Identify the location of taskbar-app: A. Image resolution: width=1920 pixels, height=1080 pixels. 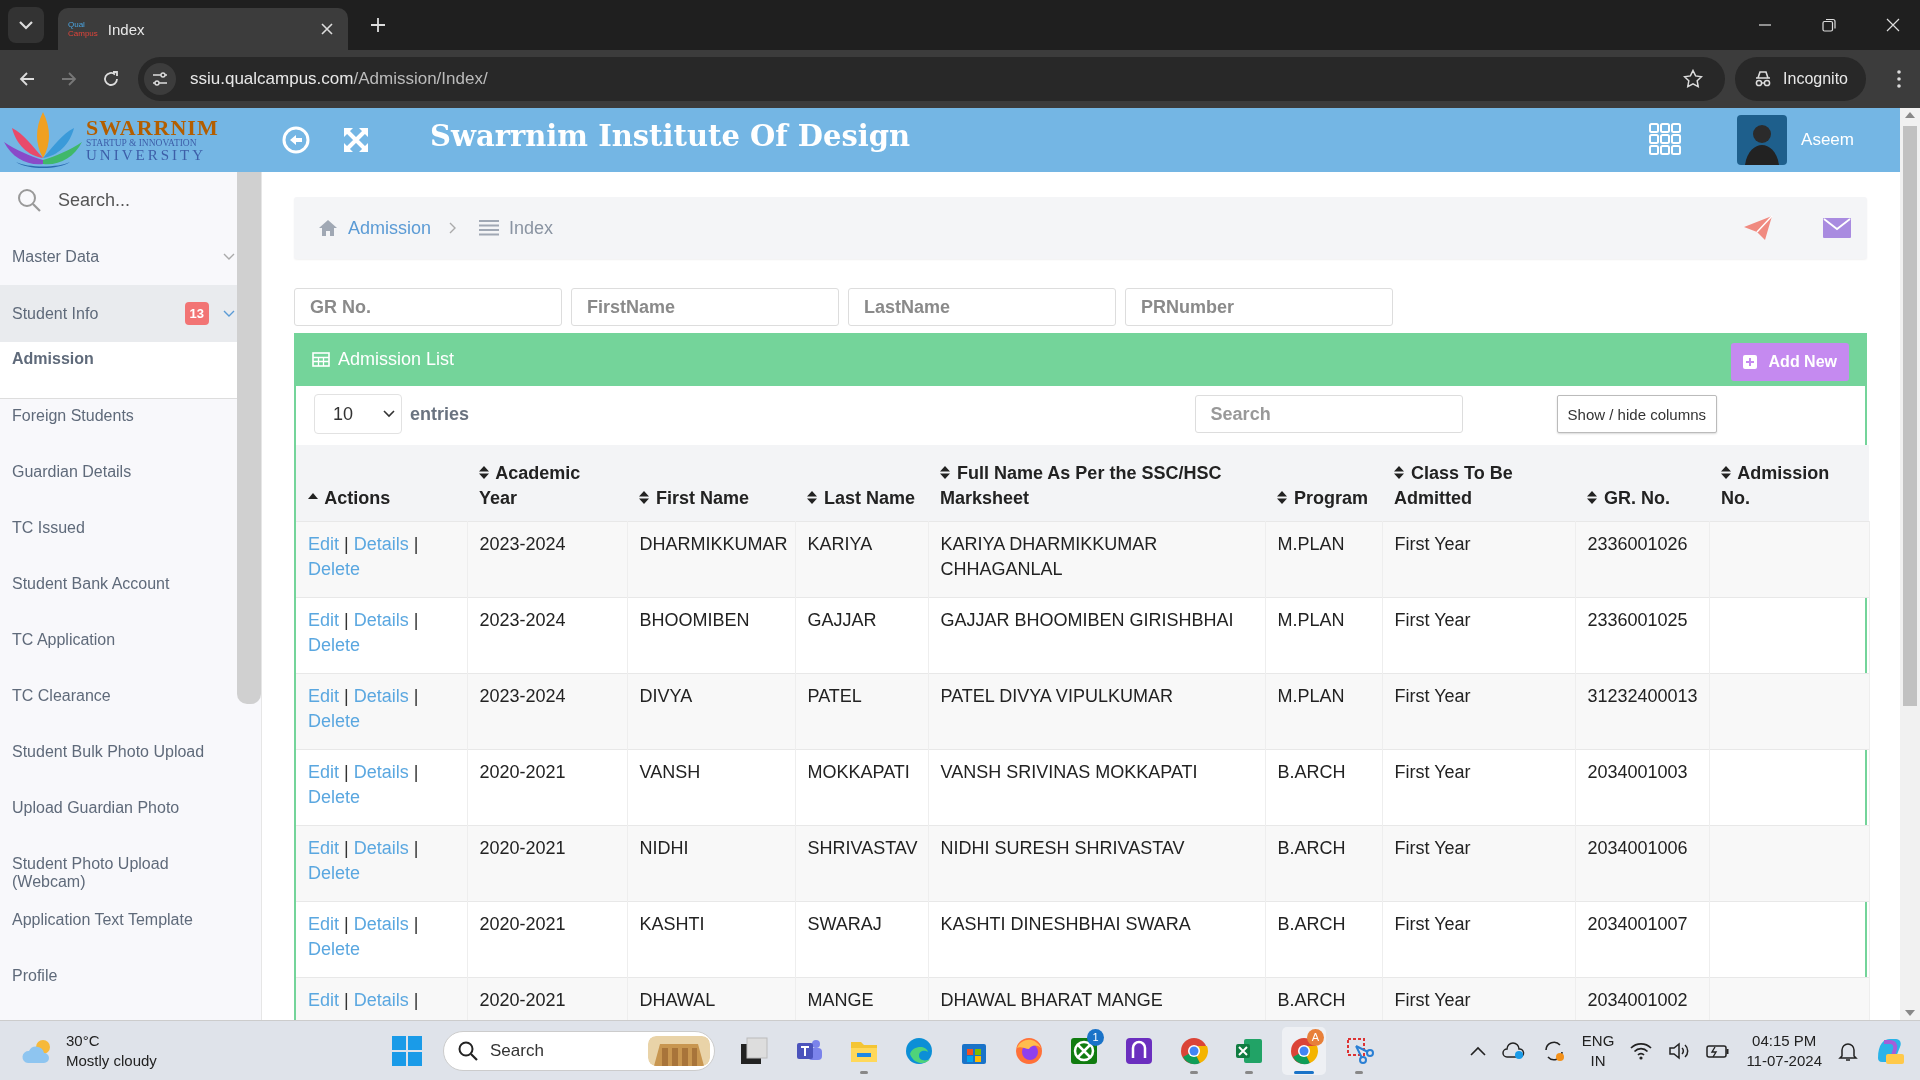
(1304, 1050).